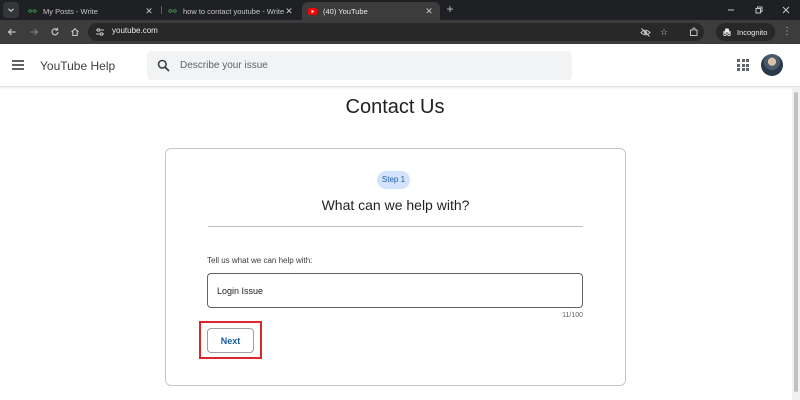 Image resolution: width=800 pixels, height=400 pixels. I want to click on reload-button, so click(55, 32).